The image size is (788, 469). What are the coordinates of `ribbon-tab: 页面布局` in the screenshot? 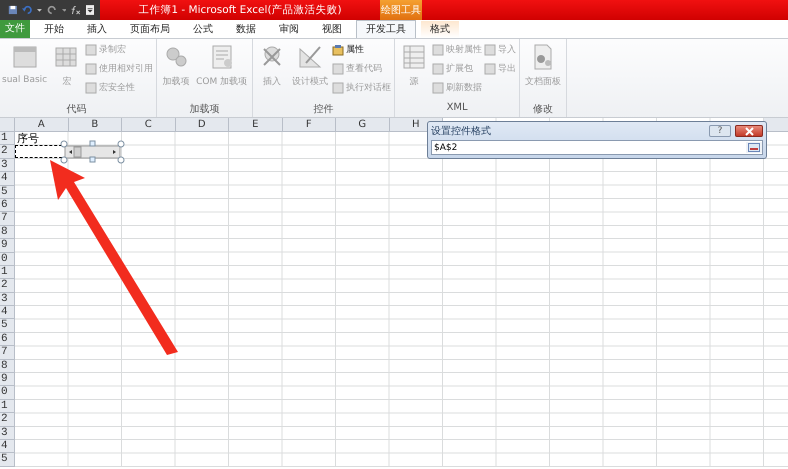 It's located at (150, 29).